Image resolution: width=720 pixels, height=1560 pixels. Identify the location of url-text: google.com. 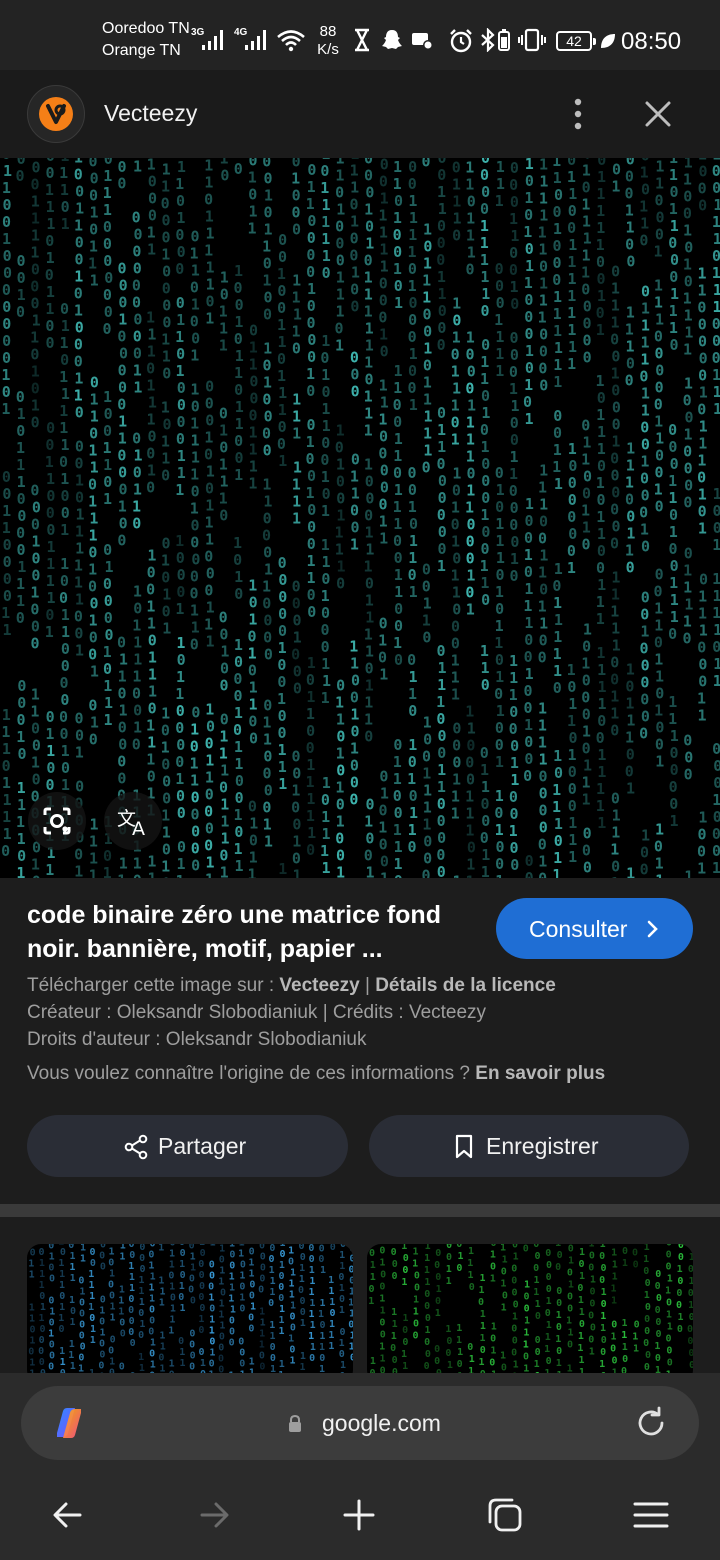
(381, 1423).